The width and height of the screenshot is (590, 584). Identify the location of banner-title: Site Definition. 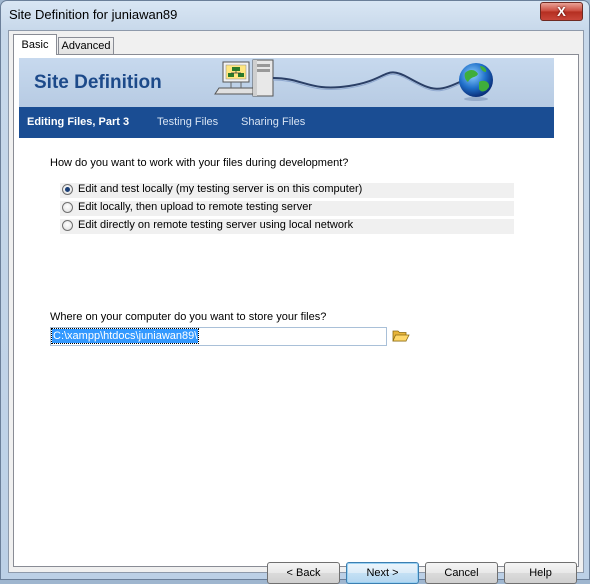
(98, 82).